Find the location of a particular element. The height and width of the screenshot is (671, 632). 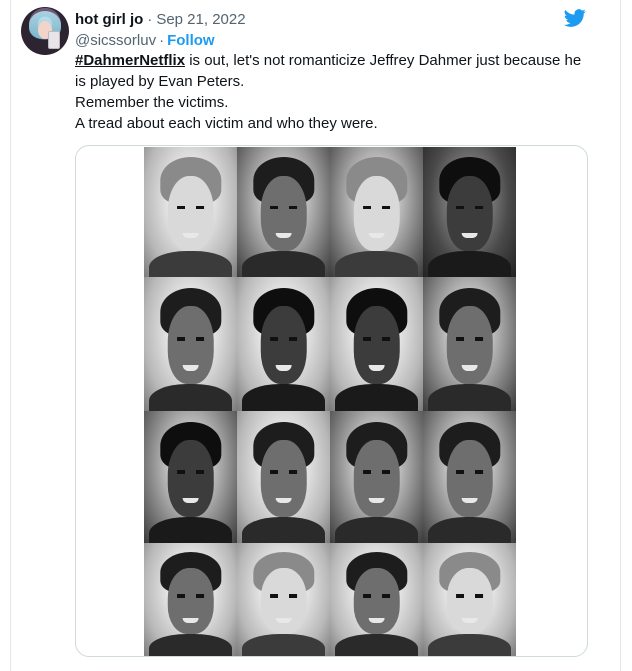

follow-button: Follow is located at coordinates (191, 40).